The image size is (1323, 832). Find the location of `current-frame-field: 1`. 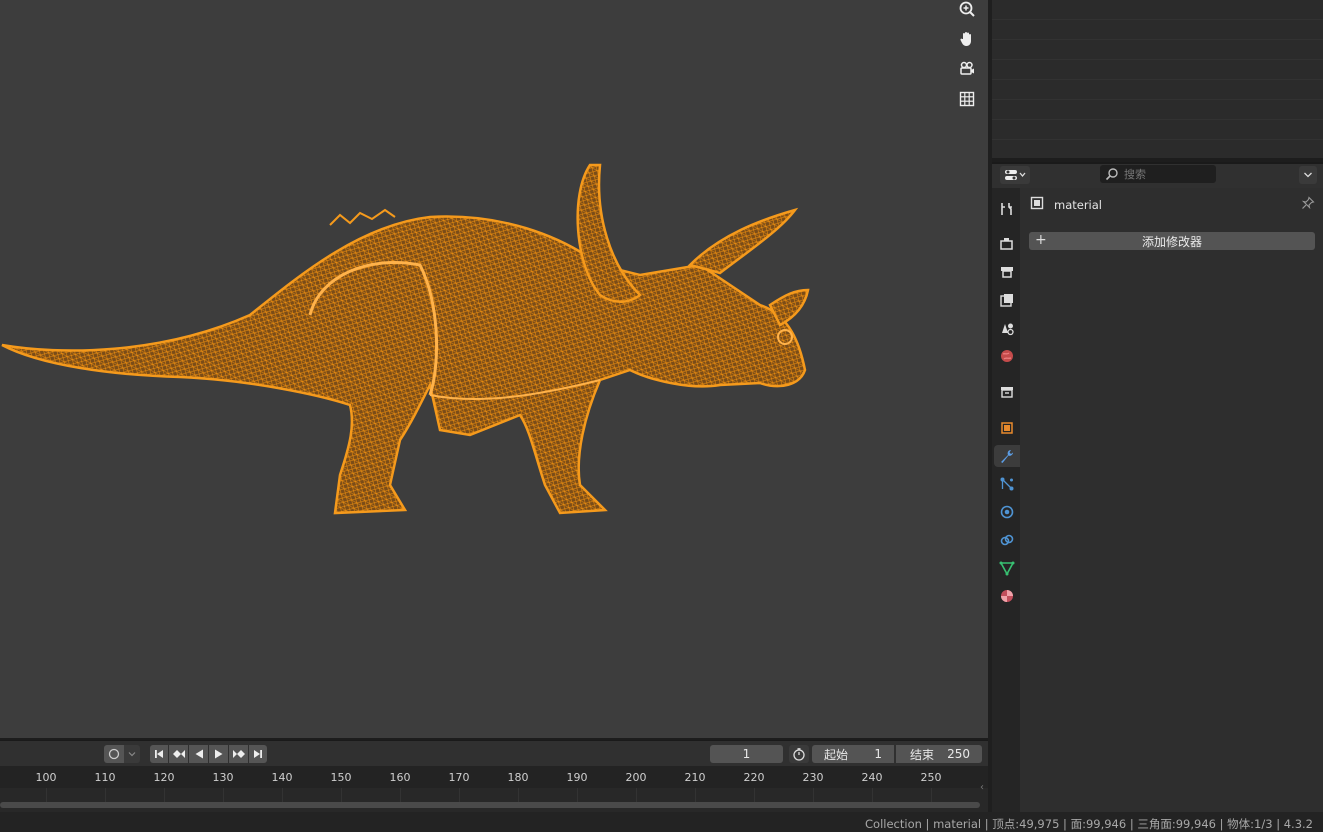

current-frame-field: 1 is located at coordinates (746, 754).